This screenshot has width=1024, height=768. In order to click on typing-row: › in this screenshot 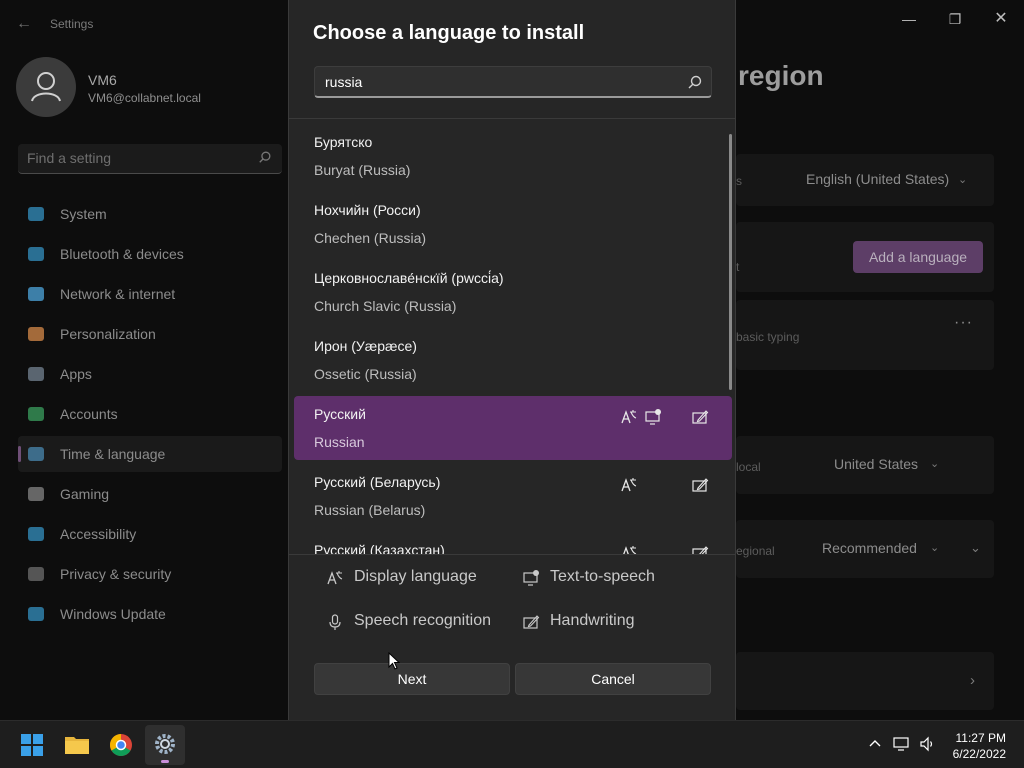, I will do `click(865, 681)`.